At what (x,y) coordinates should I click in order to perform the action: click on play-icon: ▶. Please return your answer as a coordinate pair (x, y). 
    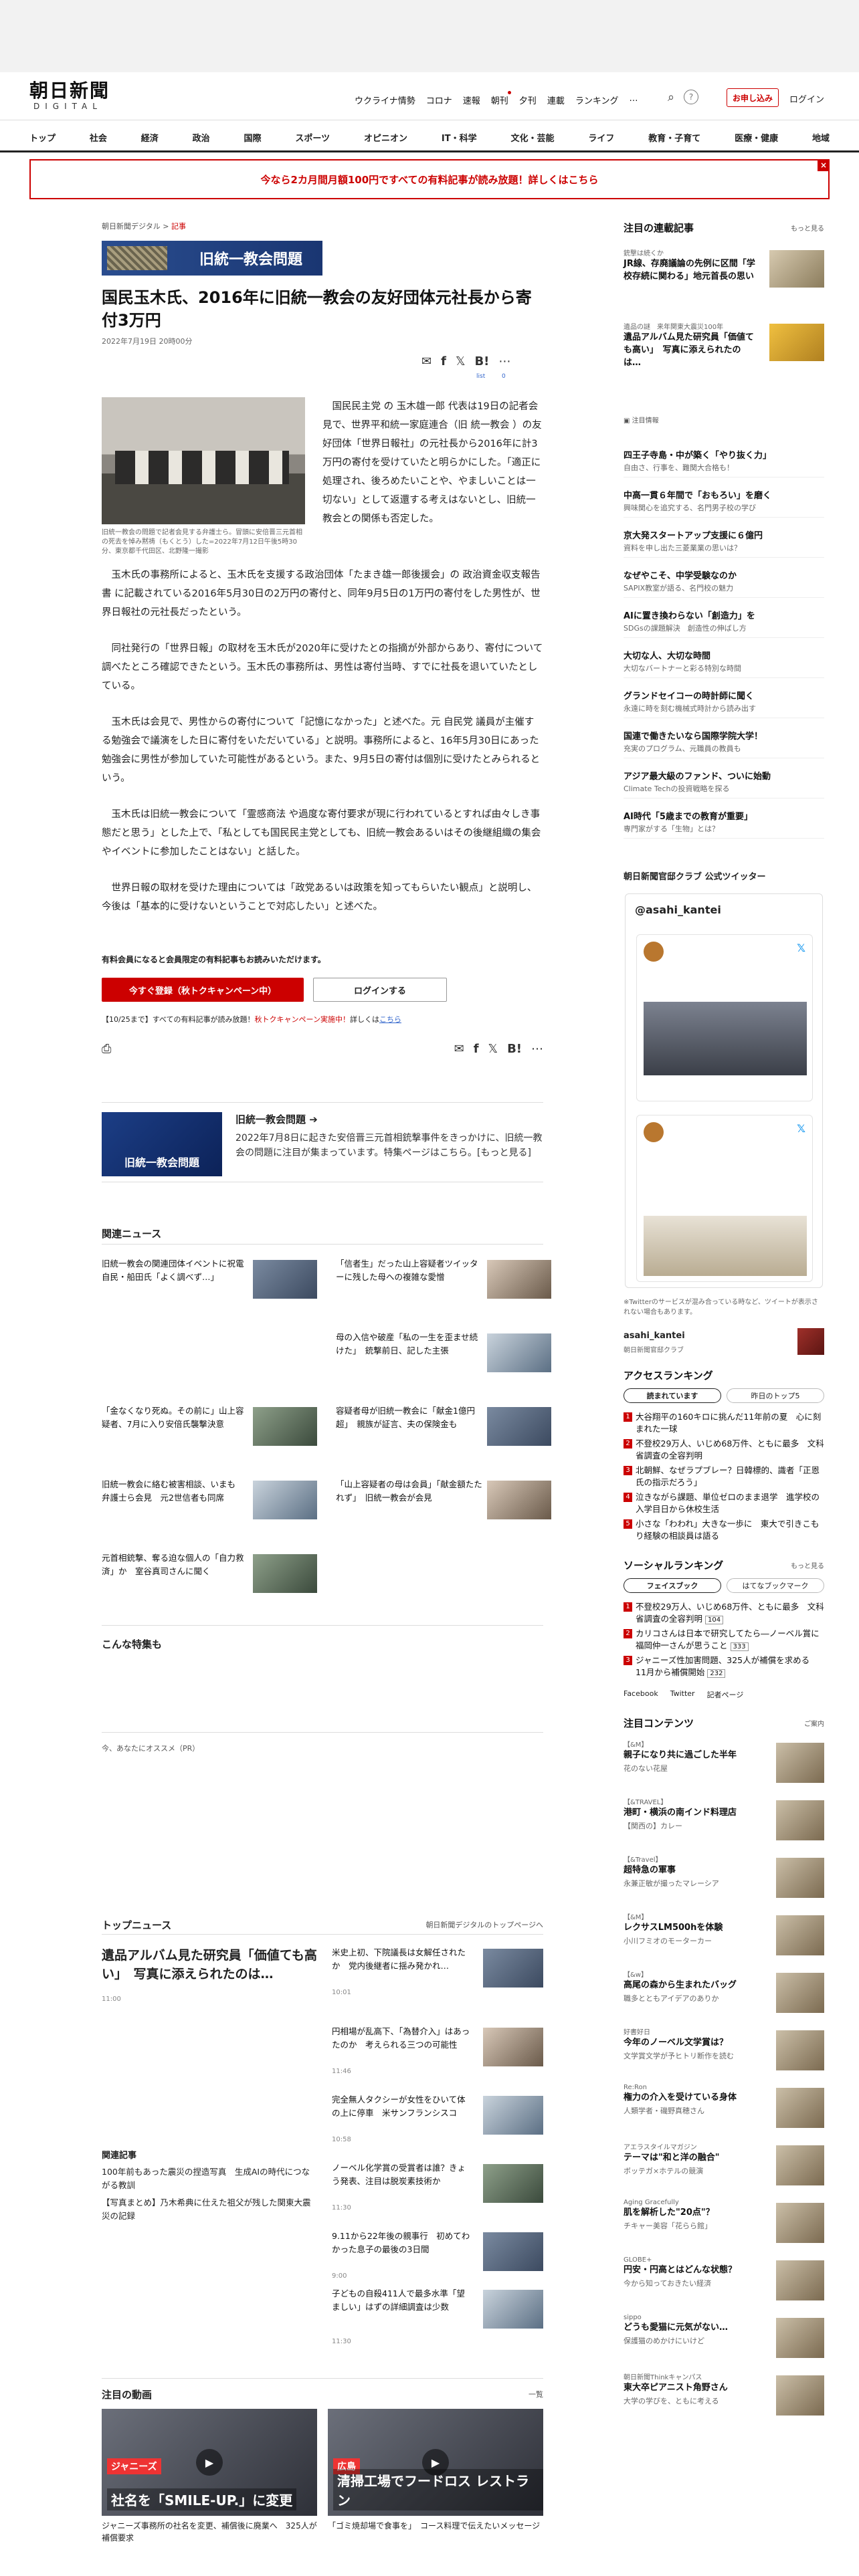
    Looking at the image, I should click on (209, 2462).